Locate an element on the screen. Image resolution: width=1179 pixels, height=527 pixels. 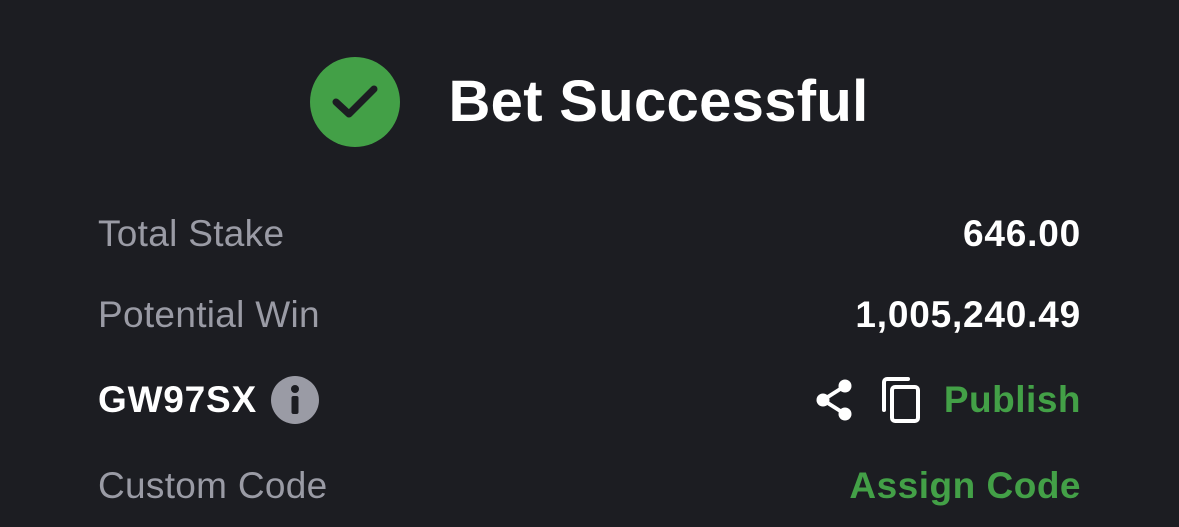
booking-code-group: GW97SX is located at coordinates (209, 400).